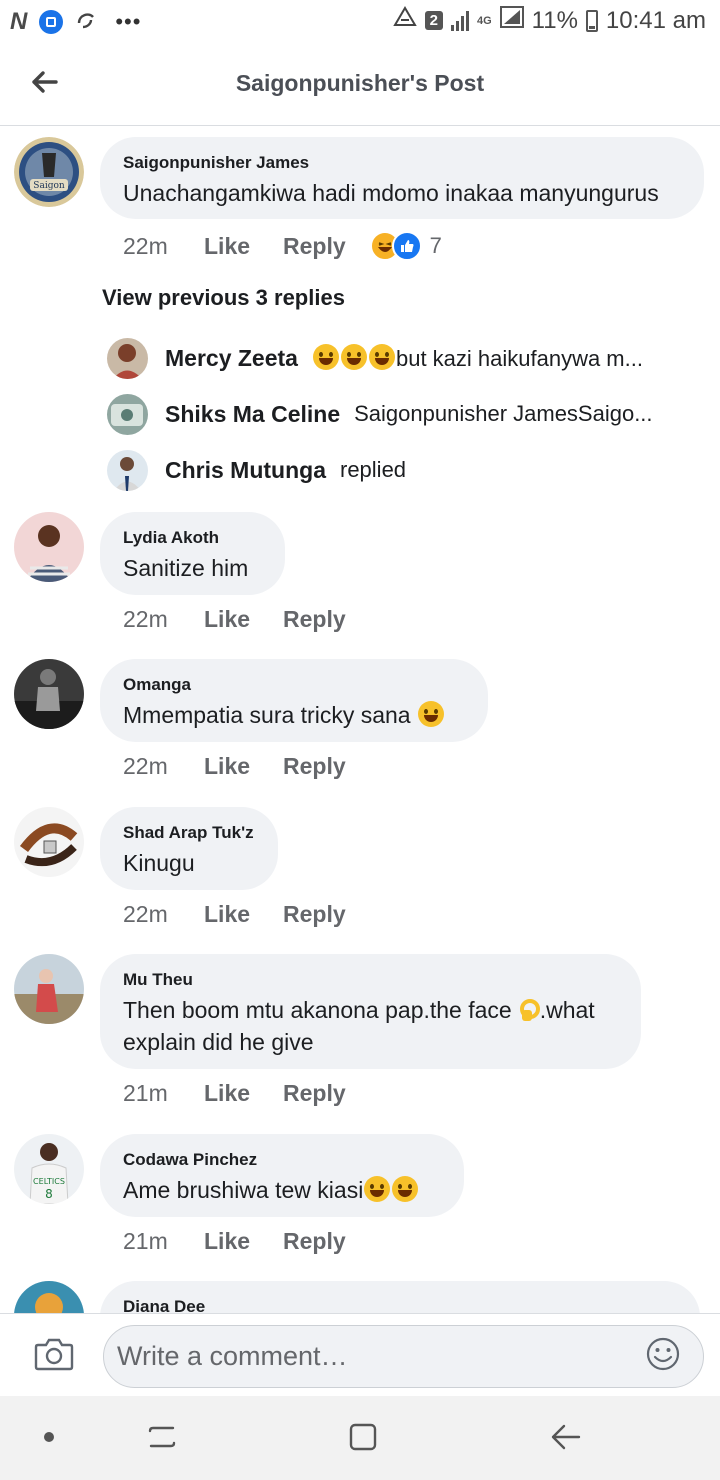 The image size is (720, 1480). What do you see at coordinates (162, 1437) in the screenshot?
I see `recent-apps-button` at bounding box center [162, 1437].